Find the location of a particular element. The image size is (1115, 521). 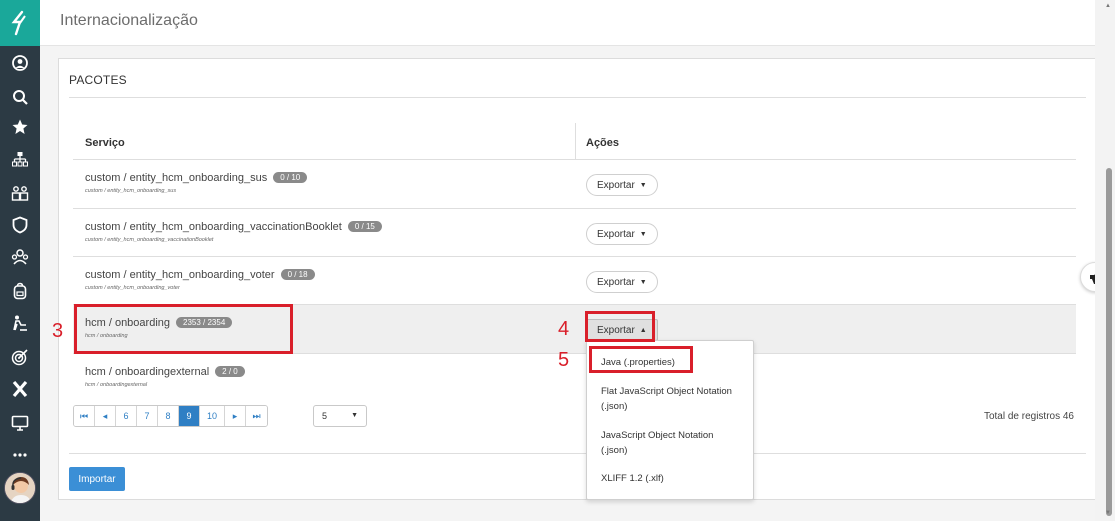

next-page-button: ▸ is located at coordinates (235, 416).